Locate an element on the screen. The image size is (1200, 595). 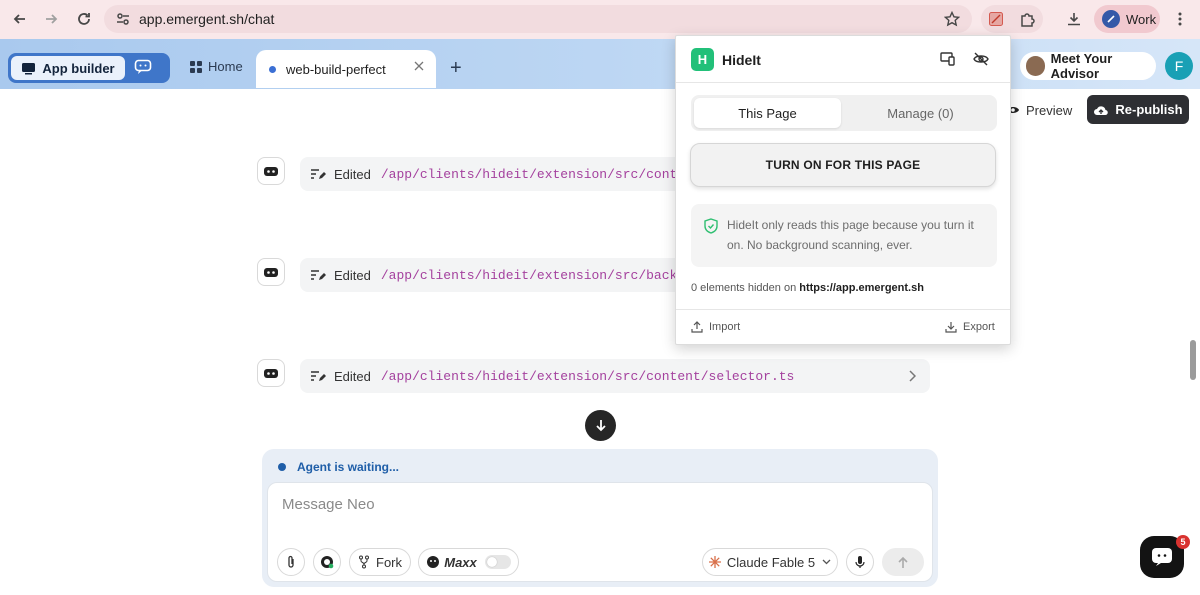
fork-icon is located at coordinates (364, 562).